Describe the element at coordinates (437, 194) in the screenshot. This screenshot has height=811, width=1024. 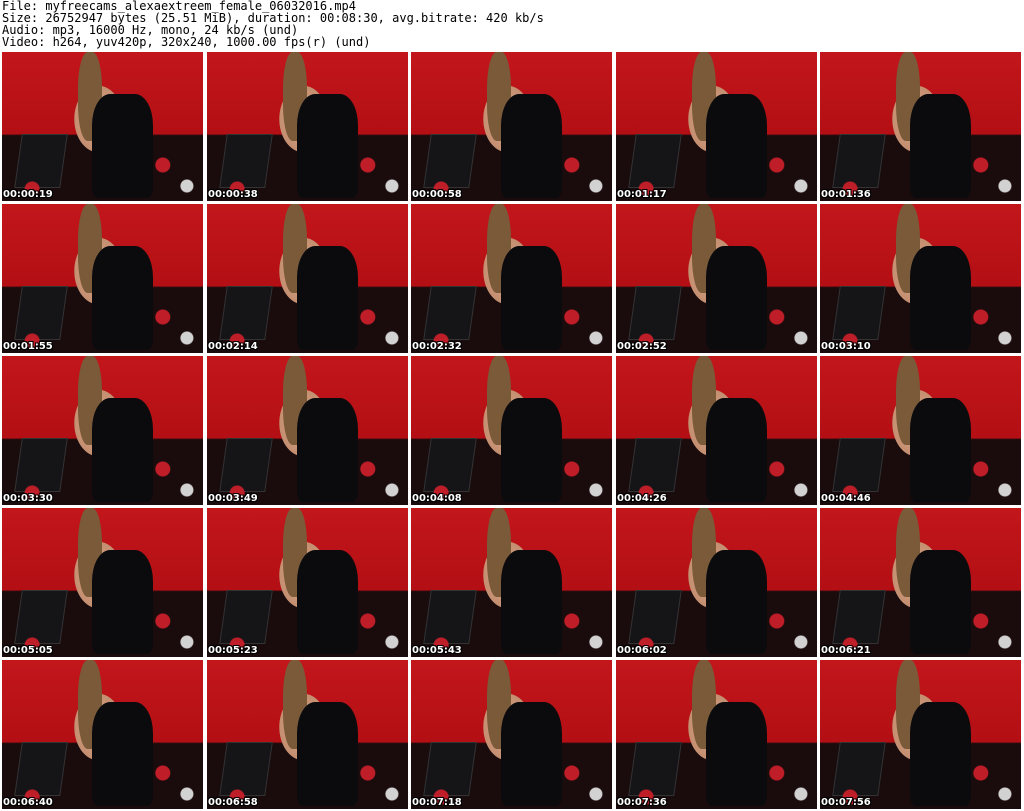
I see `thumbnail-timestamp: 00:00:58` at that location.